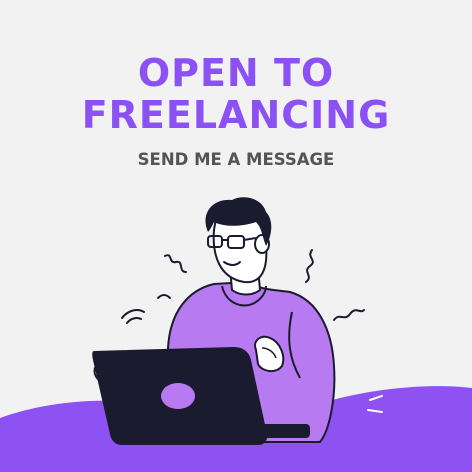 Image resolution: width=472 pixels, height=472 pixels. Describe the element at coordinates (146, 309) in the screenshot. I see `wifi-signal-icon` at that location.